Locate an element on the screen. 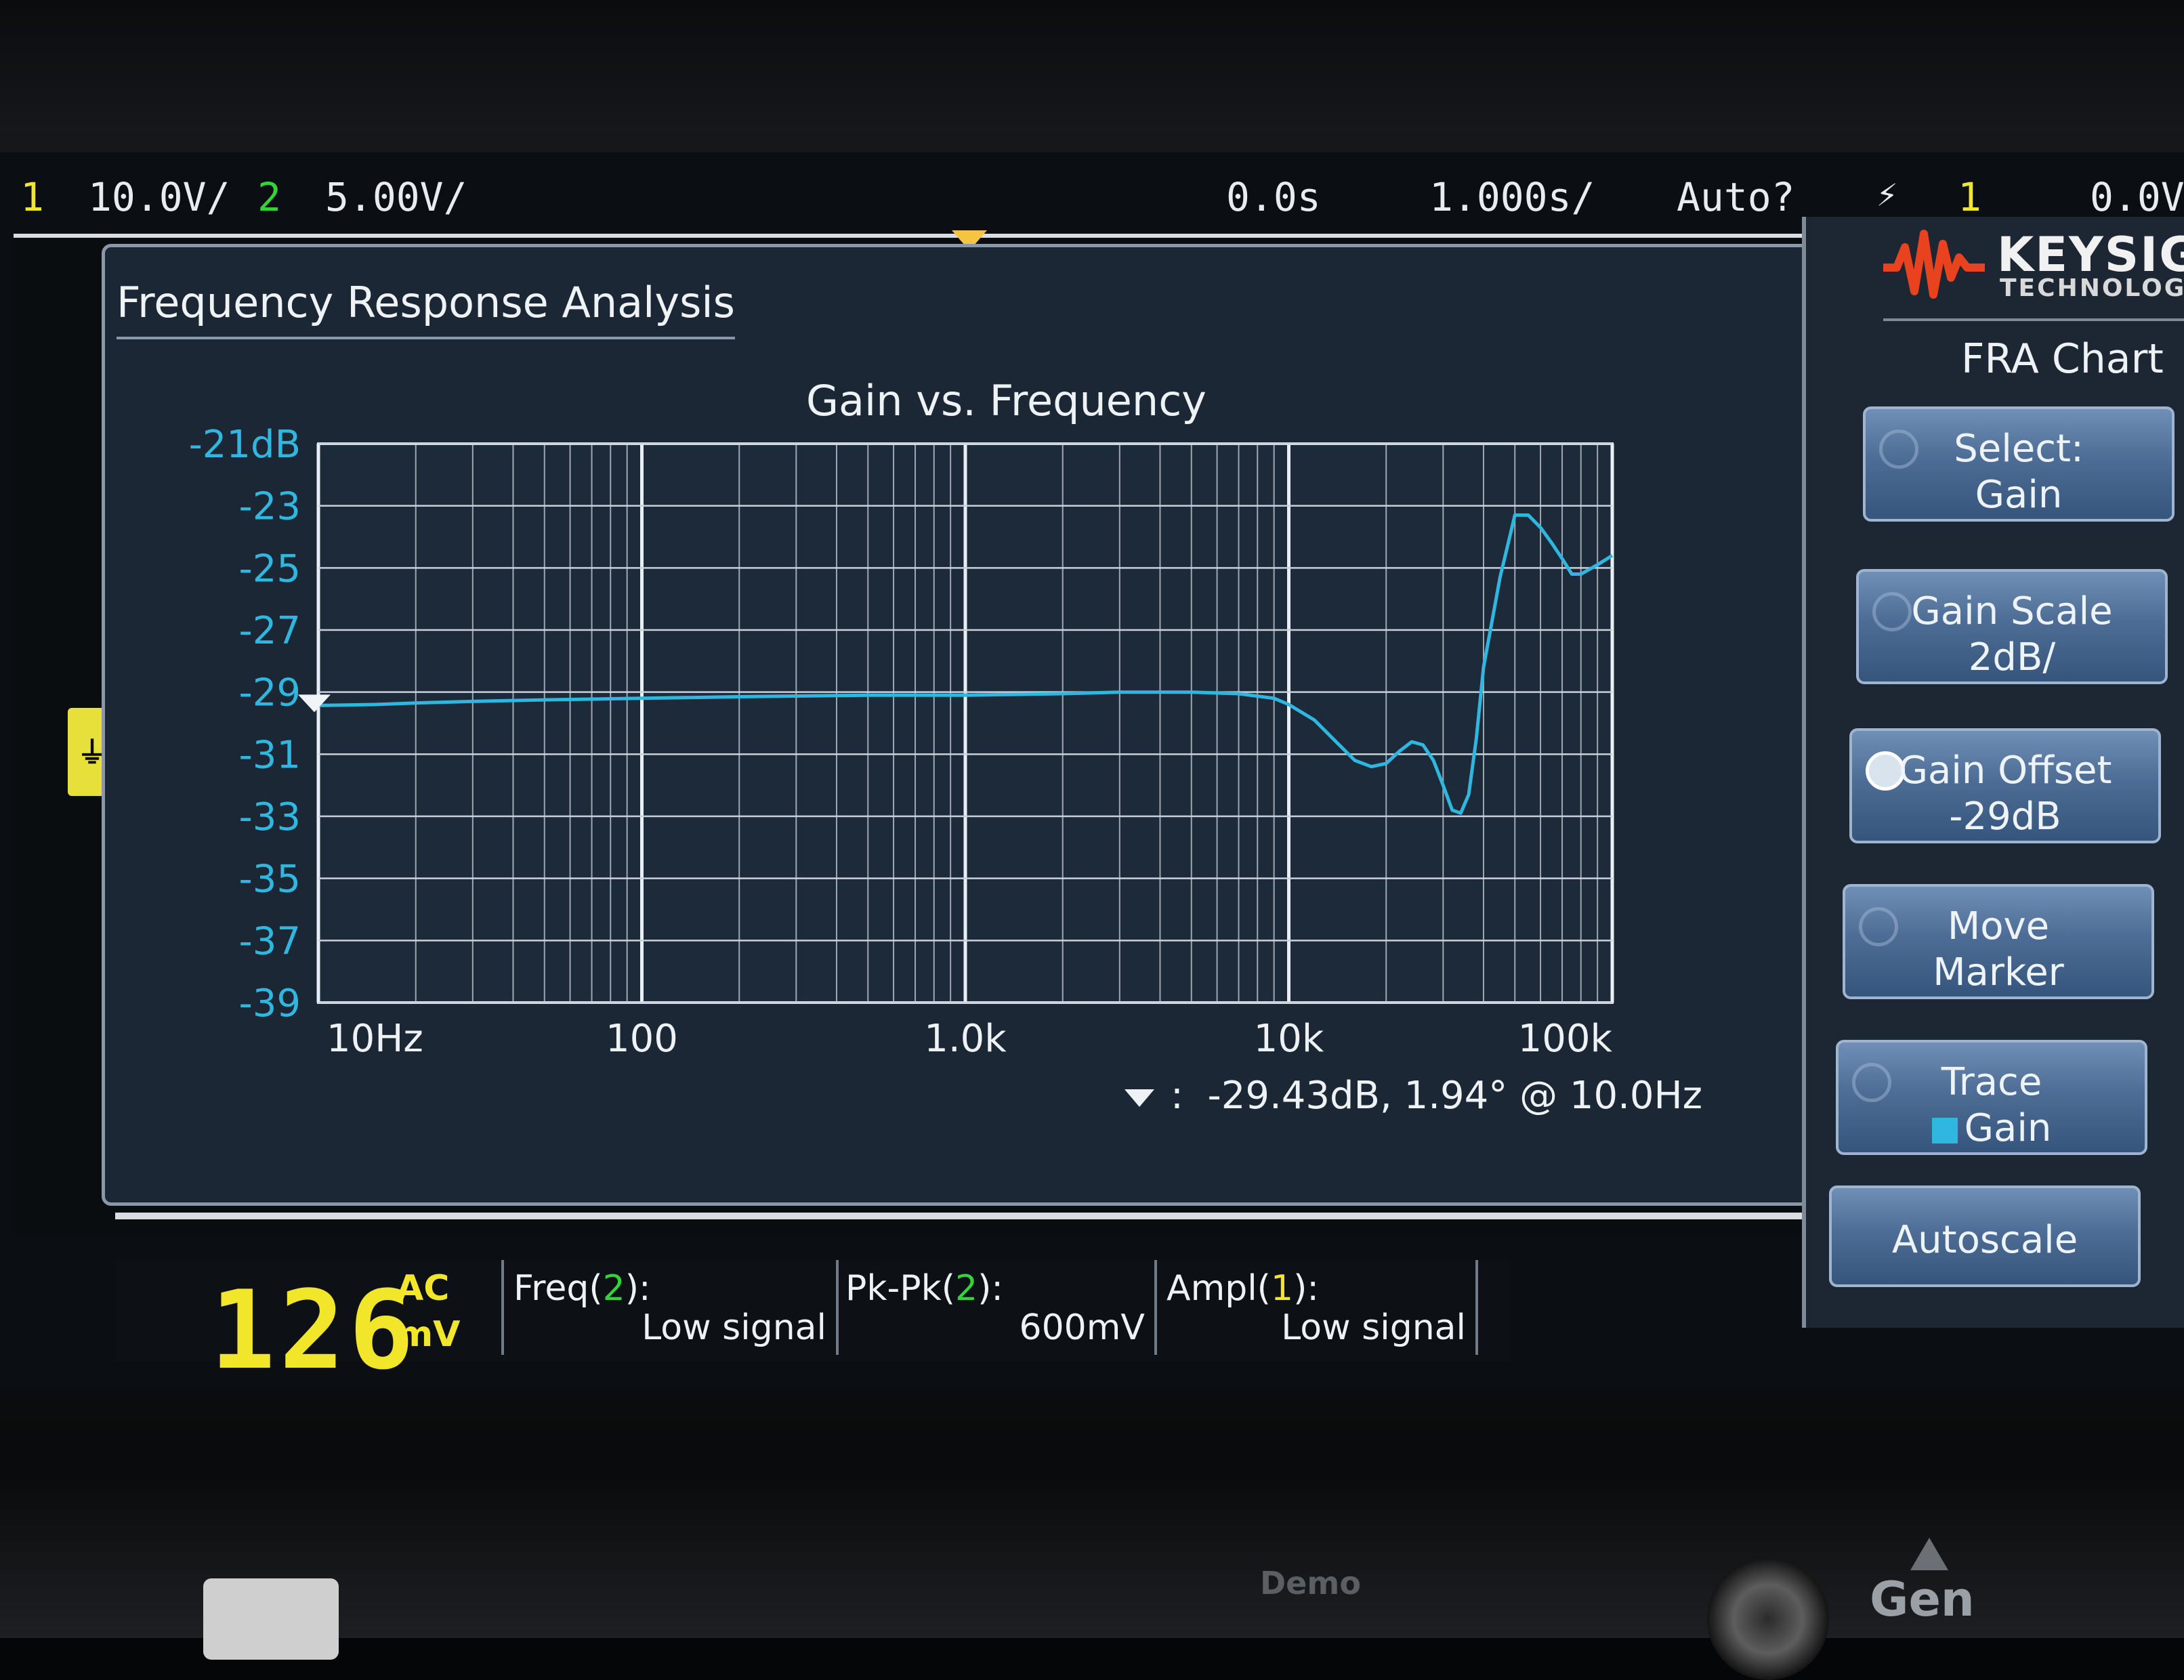 The image size is (2184, 1680). trace-softkey: Trace Gain is located at coordinates (1991, 1097).